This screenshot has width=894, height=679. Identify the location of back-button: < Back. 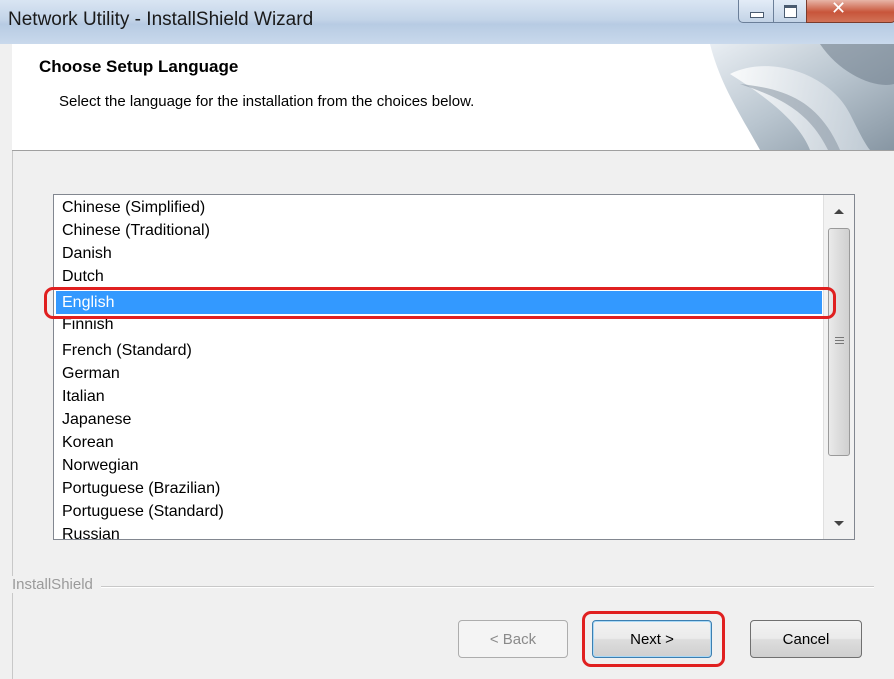
(513, 639).